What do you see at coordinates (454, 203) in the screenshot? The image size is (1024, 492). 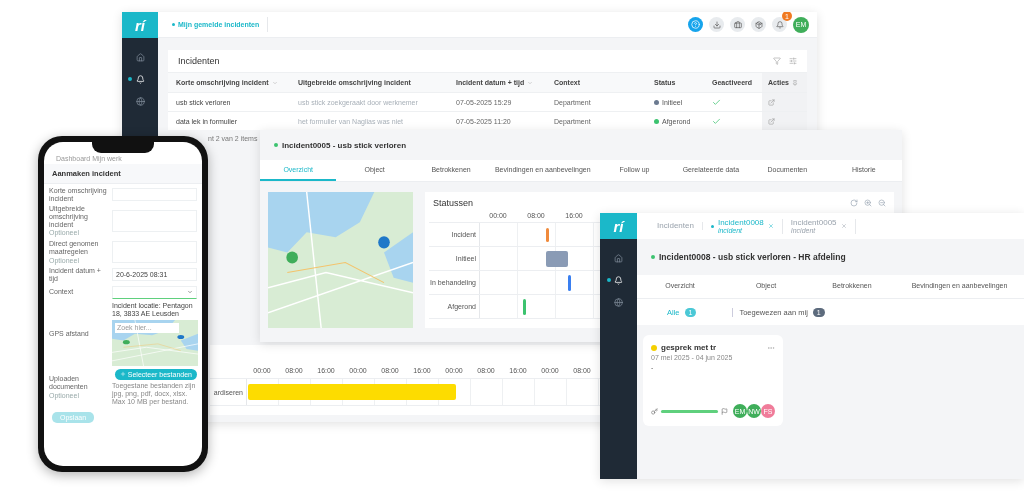 I see `panel-title: Statussen` at bounding box center [454, 203].